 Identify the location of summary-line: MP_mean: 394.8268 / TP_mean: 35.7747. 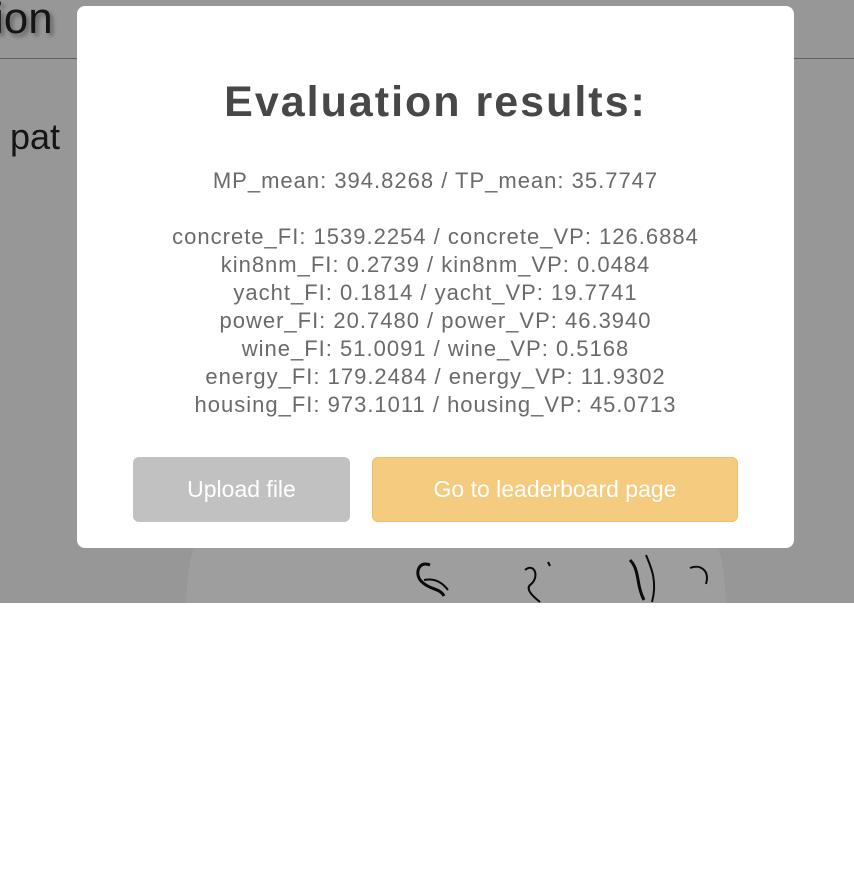
(435, 180).